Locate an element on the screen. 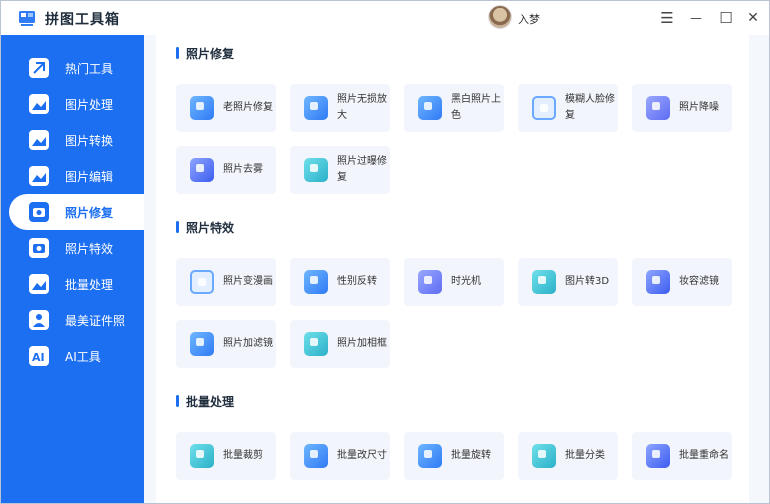 Image resolution: width=770 pixels, height=504 pixels. tool-tile-dehaze: 照片去雾 is located at coordinates (226, 170).